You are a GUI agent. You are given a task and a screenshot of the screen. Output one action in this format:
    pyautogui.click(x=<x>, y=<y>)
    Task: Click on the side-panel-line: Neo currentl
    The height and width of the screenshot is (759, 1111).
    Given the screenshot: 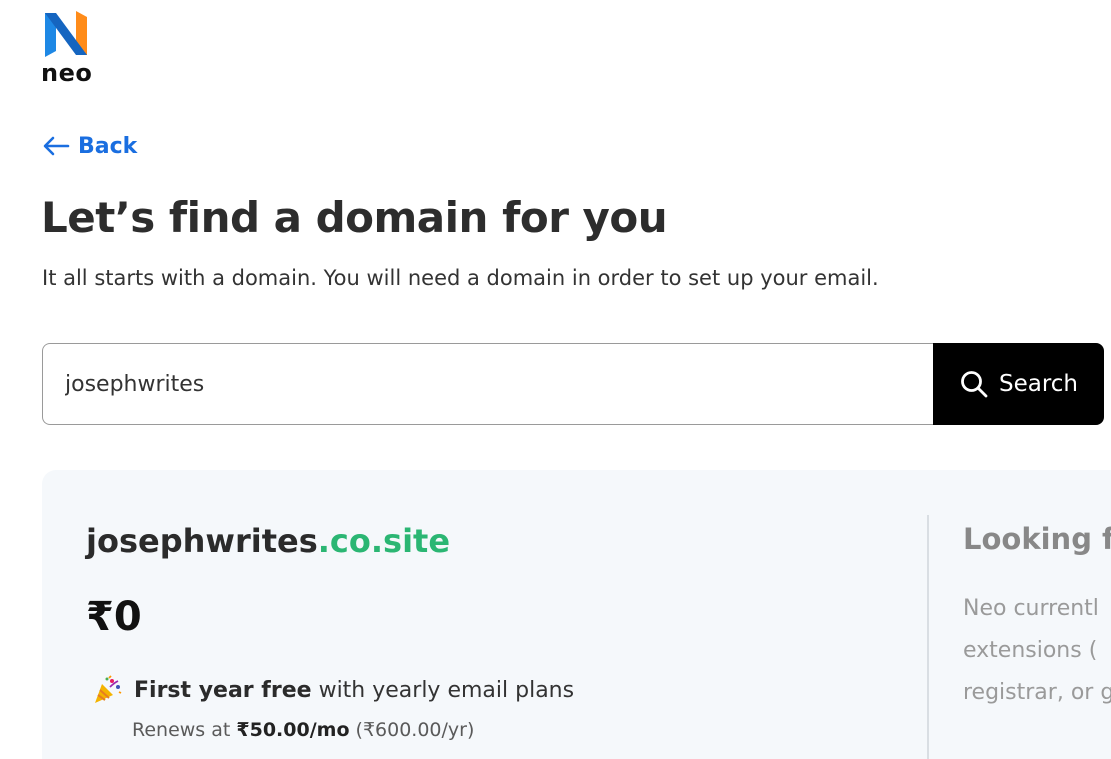 What is the action you would take?
    pyautogui.click(x=1031, y=608)
    